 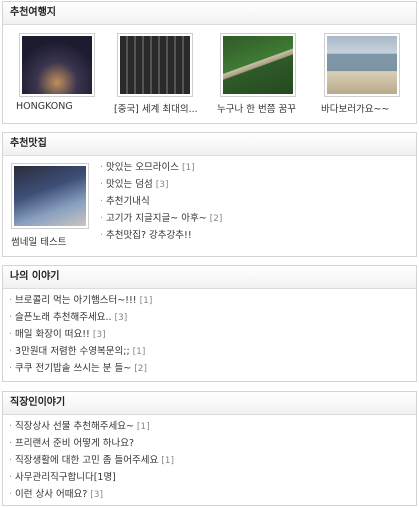 I want to click on list-item: · 슬픈노래 추천해주세요.. [3], so click(x=212, y=317).